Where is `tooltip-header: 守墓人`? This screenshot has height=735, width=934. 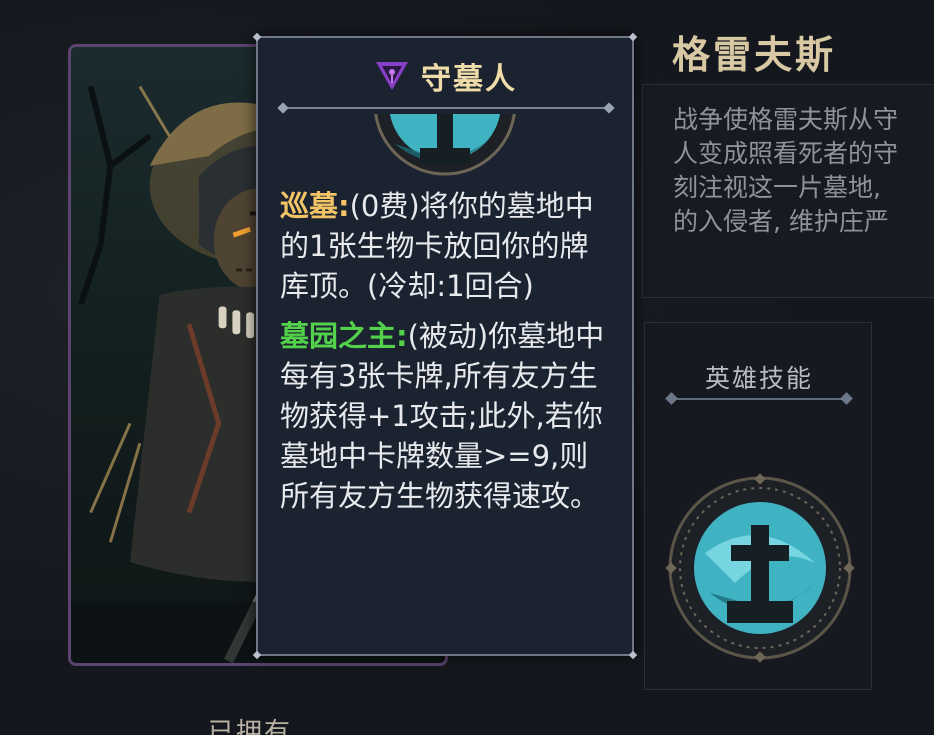 tooltip-header: 守墓人 is located at coordinates (445, 76).